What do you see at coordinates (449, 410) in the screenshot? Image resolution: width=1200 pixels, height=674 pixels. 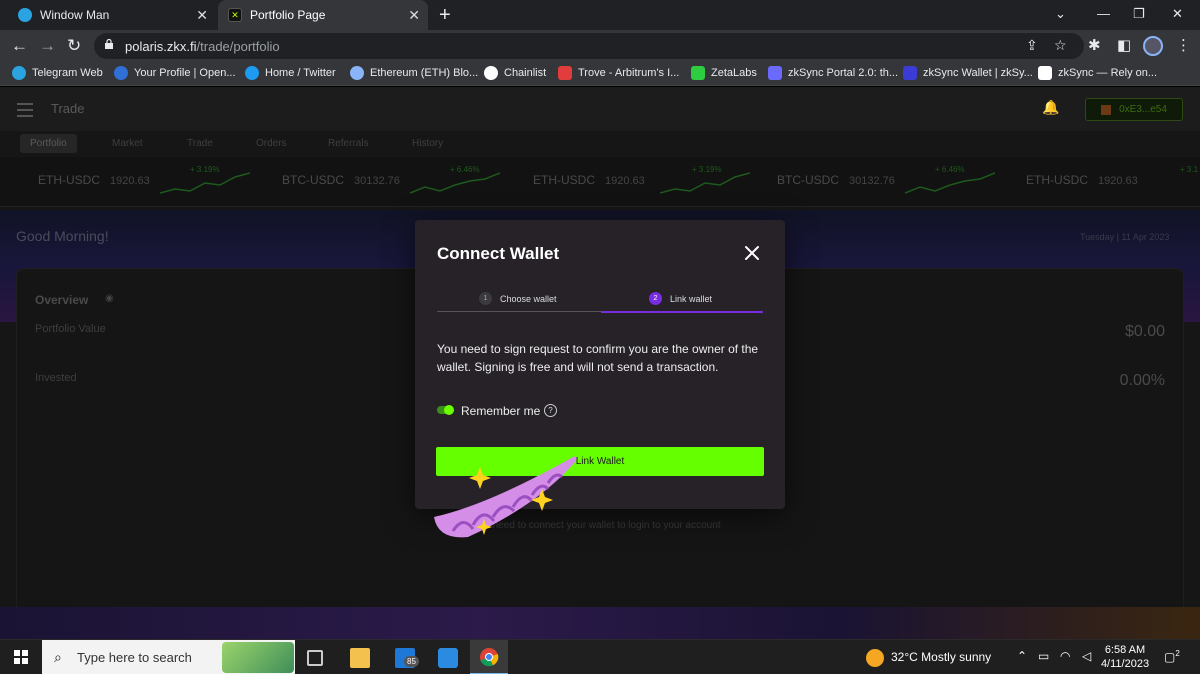 I see `toggle-knob` at bounding box center [449, 410].